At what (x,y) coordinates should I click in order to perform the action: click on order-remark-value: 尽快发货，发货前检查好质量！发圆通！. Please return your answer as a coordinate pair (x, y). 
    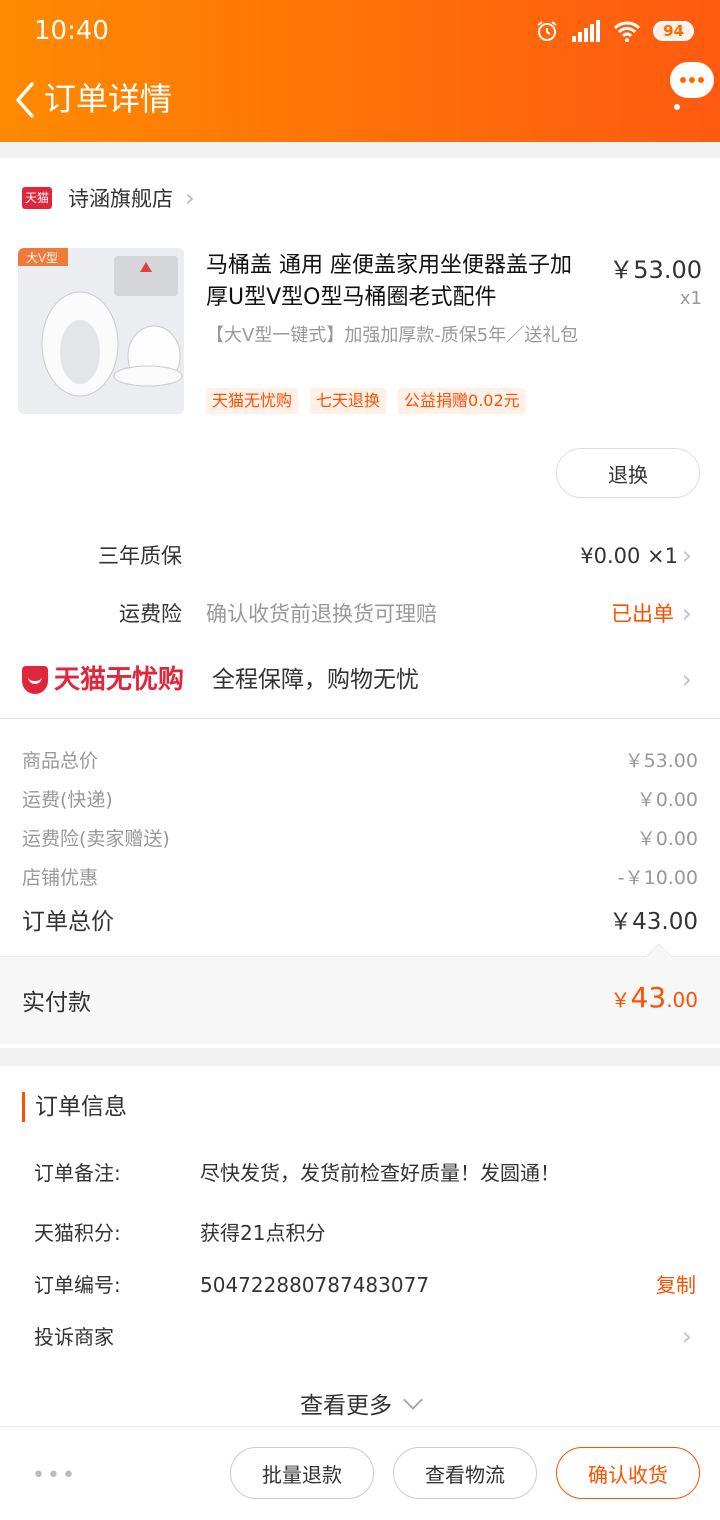
    Looking at the image, I should click on (380, 1173).